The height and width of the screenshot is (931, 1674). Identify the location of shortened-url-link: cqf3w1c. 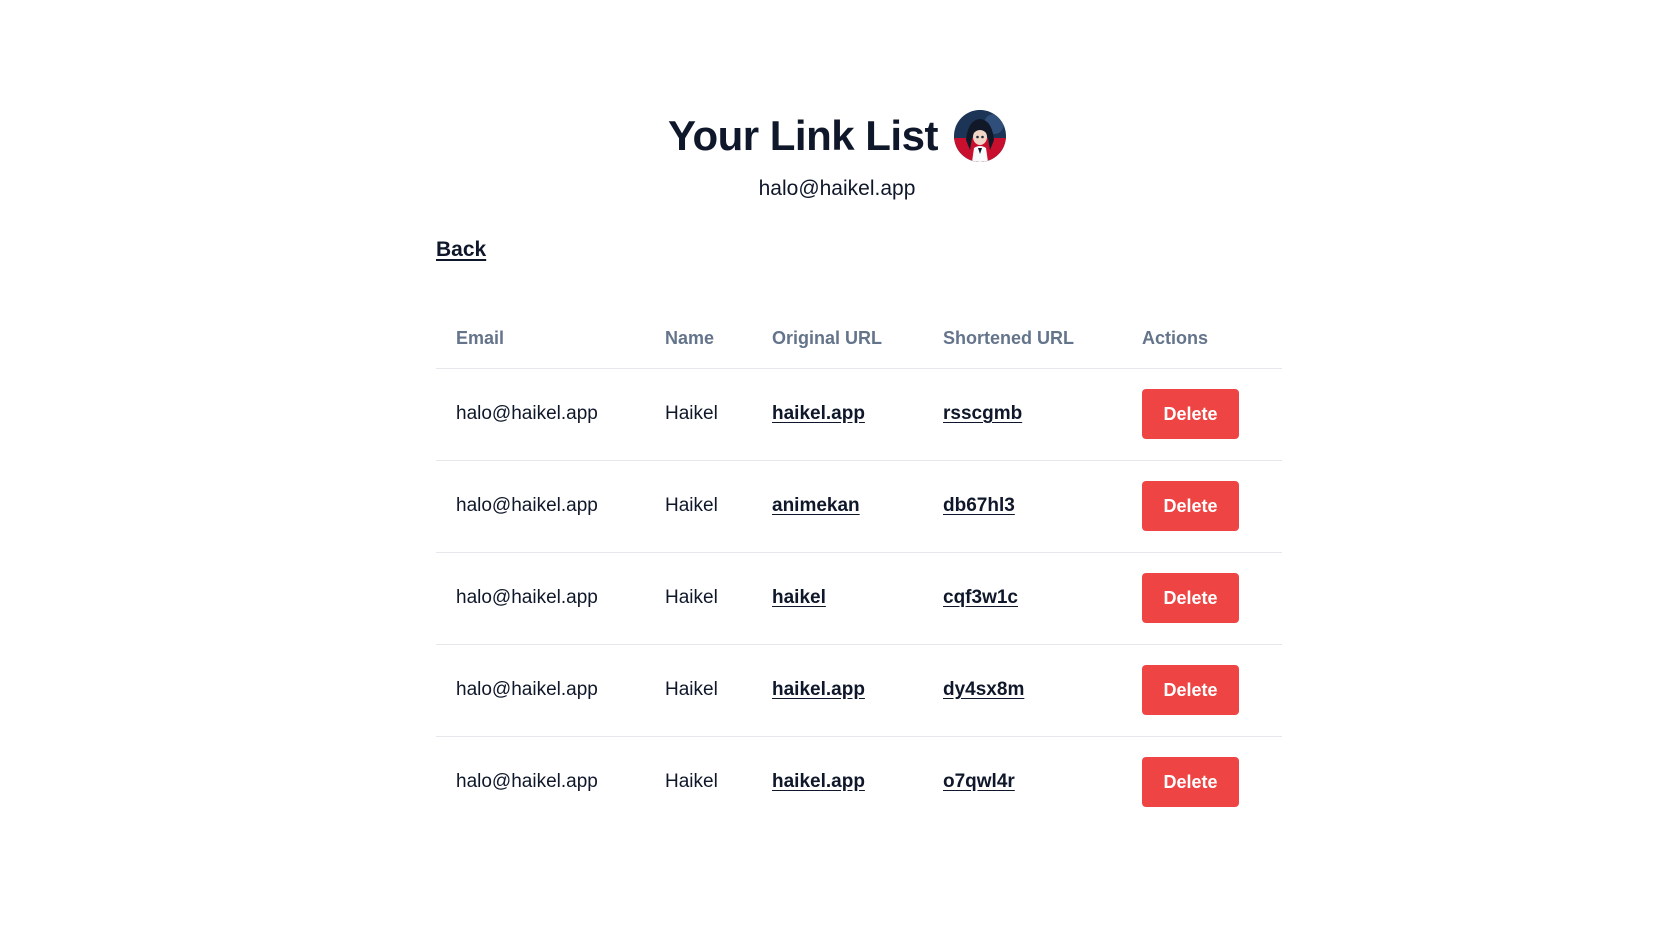
(980, 597).